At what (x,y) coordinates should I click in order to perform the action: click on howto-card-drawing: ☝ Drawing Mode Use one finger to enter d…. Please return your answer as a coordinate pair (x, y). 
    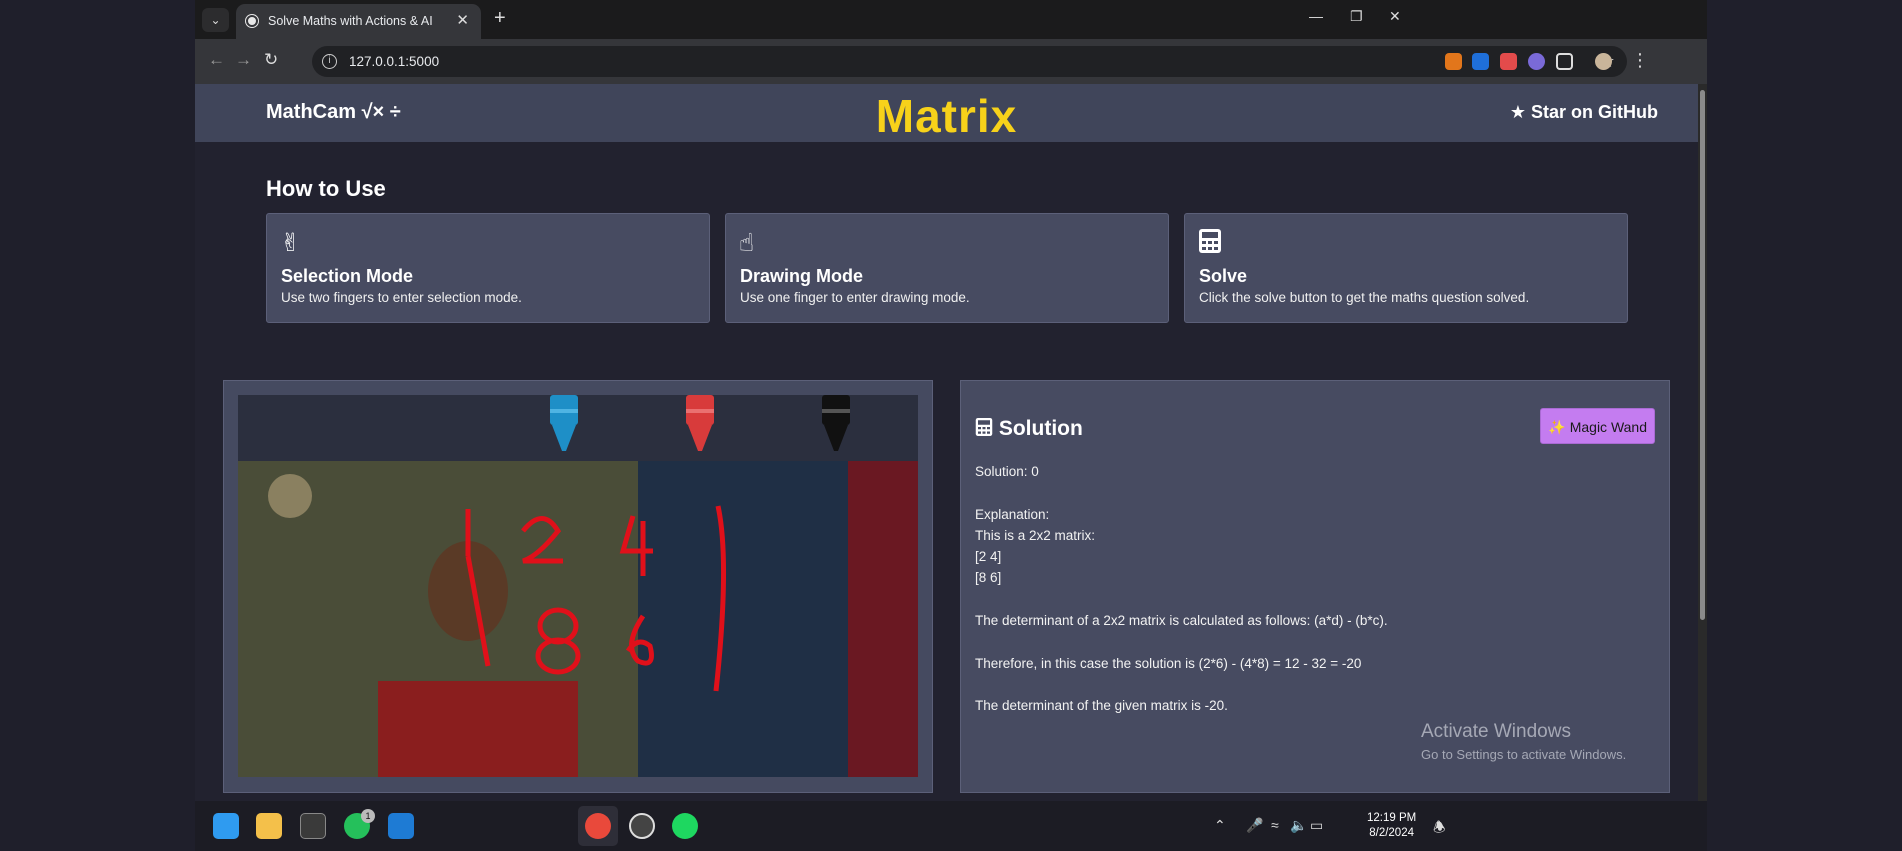
    Looking at the image, I should click on (947, 268).